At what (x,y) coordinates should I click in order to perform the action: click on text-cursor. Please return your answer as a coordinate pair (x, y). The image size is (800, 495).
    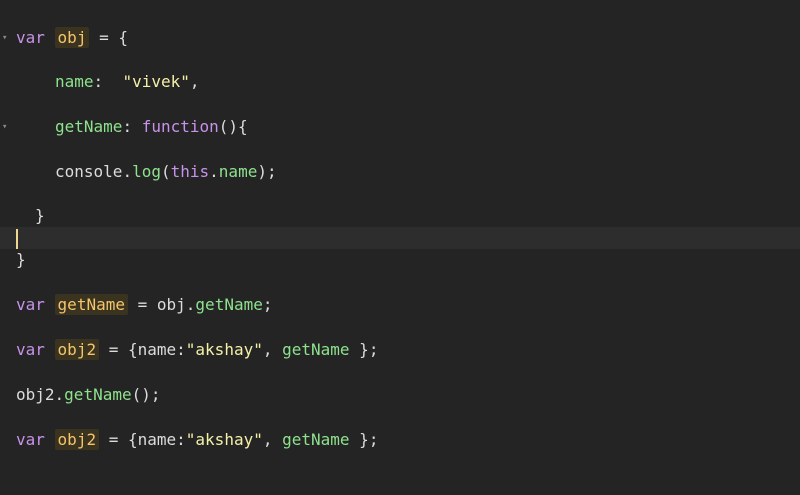
    Looking at the image, I should click on (17, 239).